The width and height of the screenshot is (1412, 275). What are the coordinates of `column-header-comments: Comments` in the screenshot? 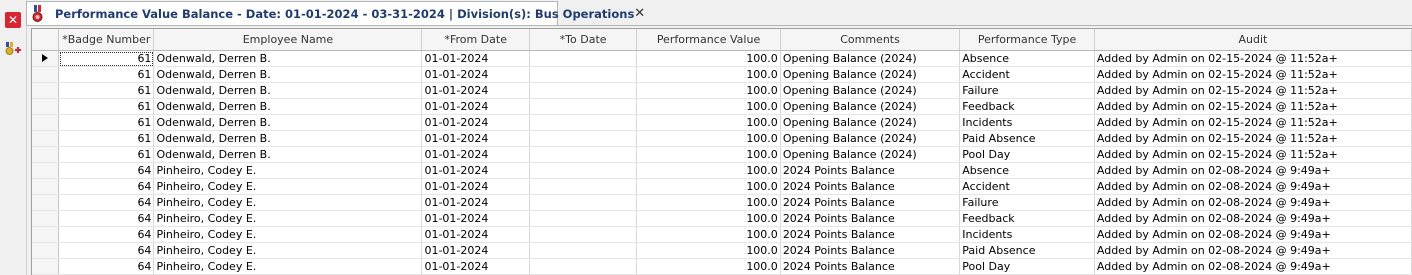 It's located at (870, 40).